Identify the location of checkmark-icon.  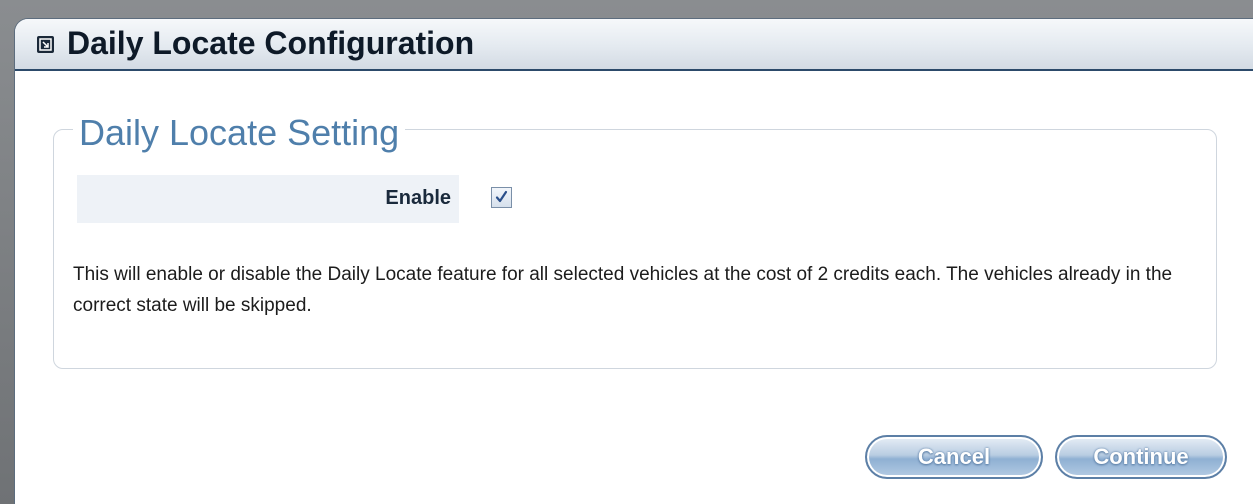
(501, 196).